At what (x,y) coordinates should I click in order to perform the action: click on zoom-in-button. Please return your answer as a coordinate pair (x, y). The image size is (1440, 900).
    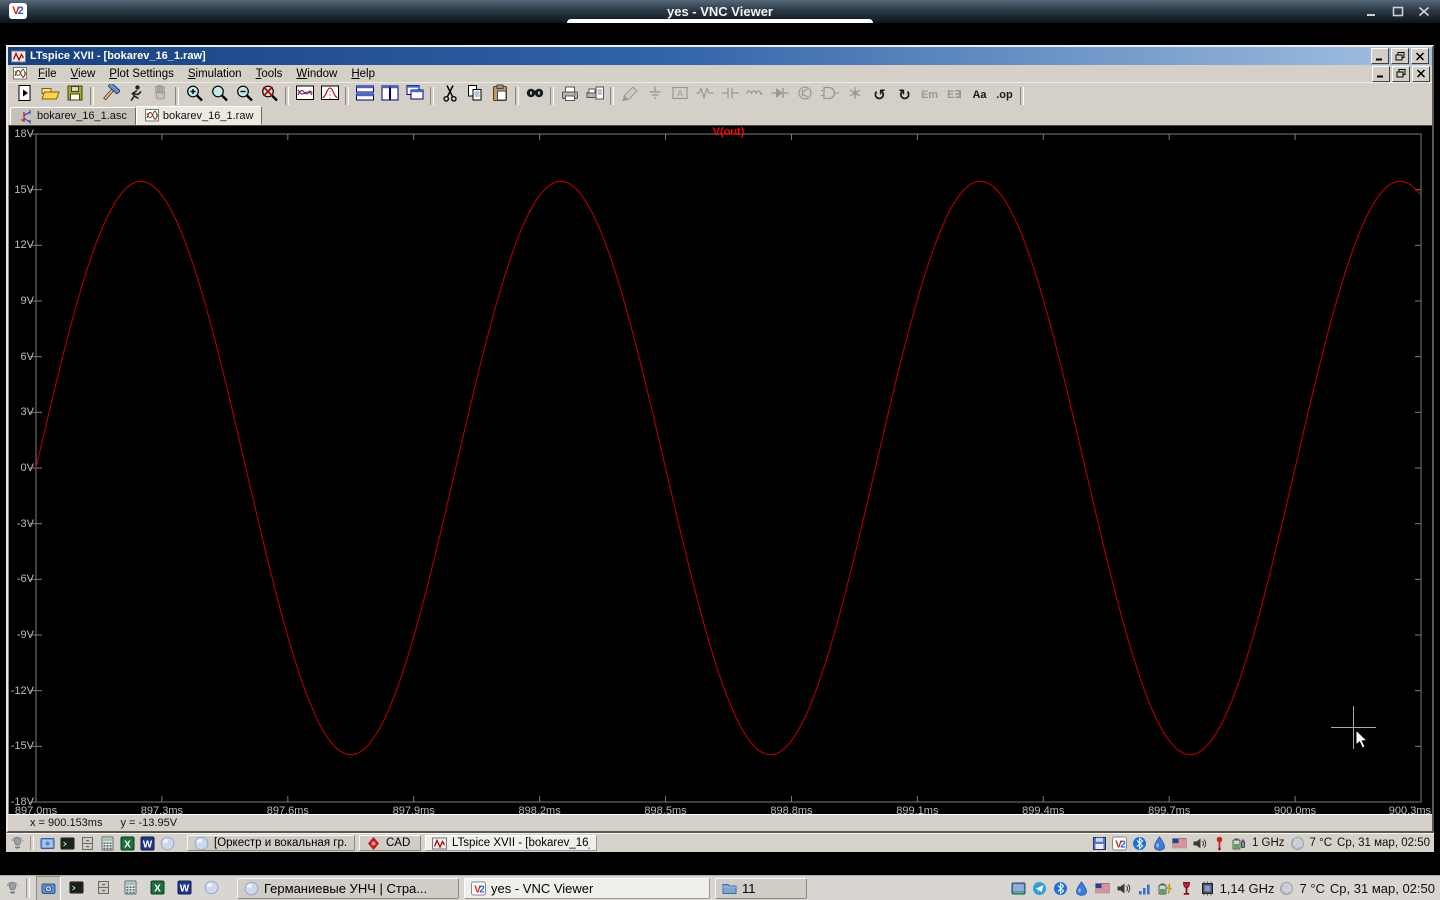
    Looking at the image, I should click on (194, 95).